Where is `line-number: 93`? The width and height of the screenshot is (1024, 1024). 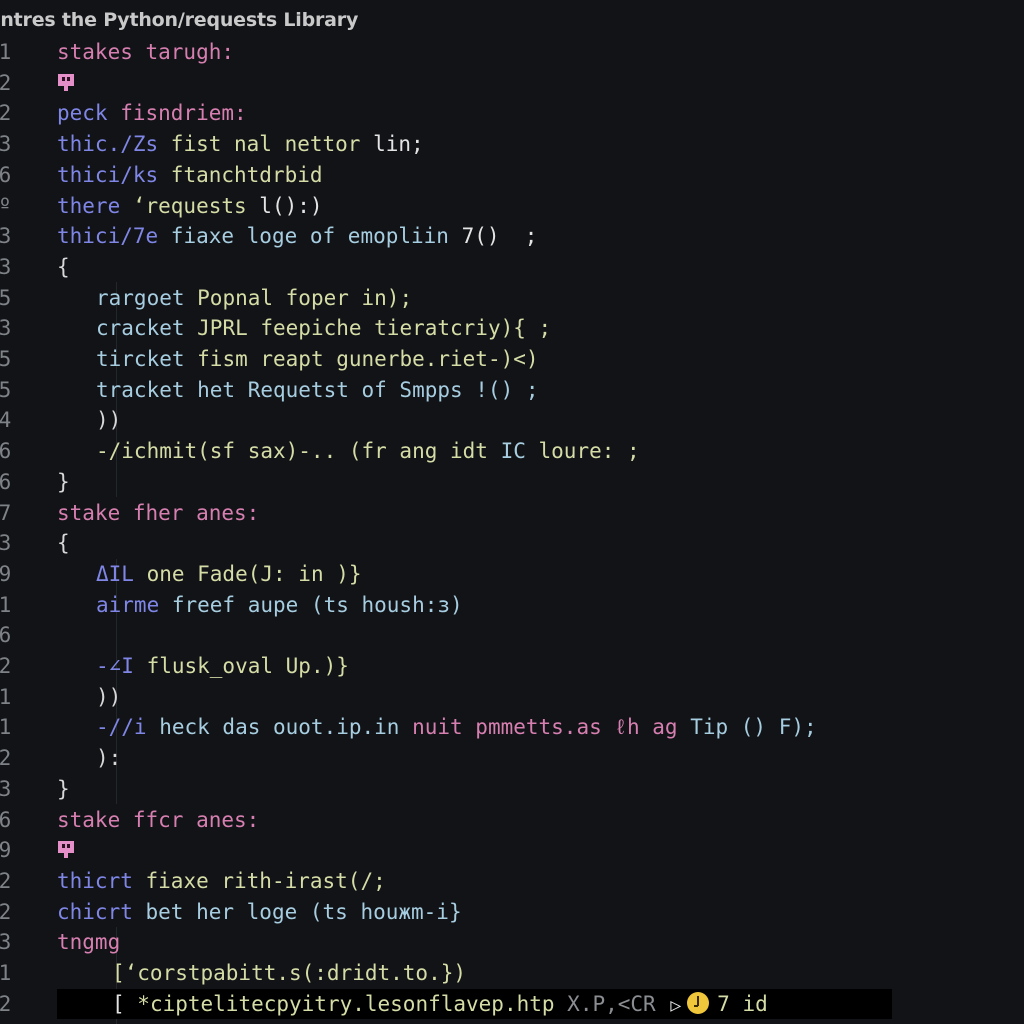 line-number: 93 is located at coordinates (6, 236).